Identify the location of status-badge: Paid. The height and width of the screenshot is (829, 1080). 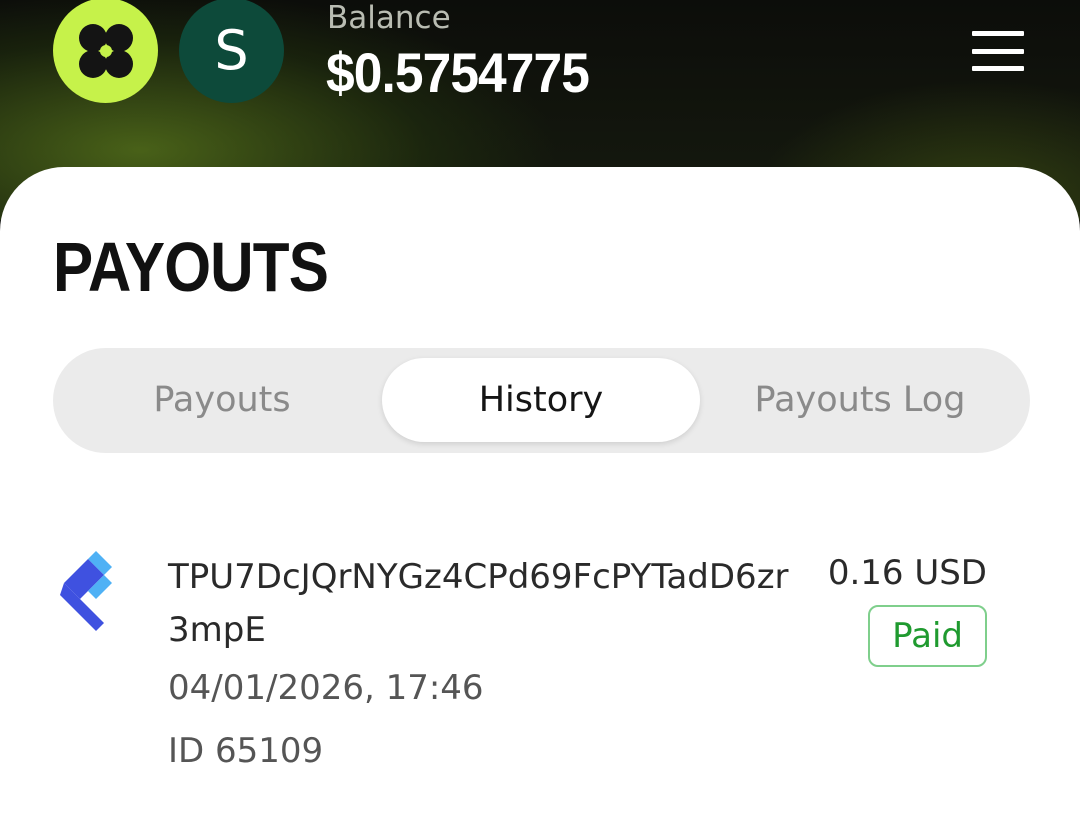
(927, 636).